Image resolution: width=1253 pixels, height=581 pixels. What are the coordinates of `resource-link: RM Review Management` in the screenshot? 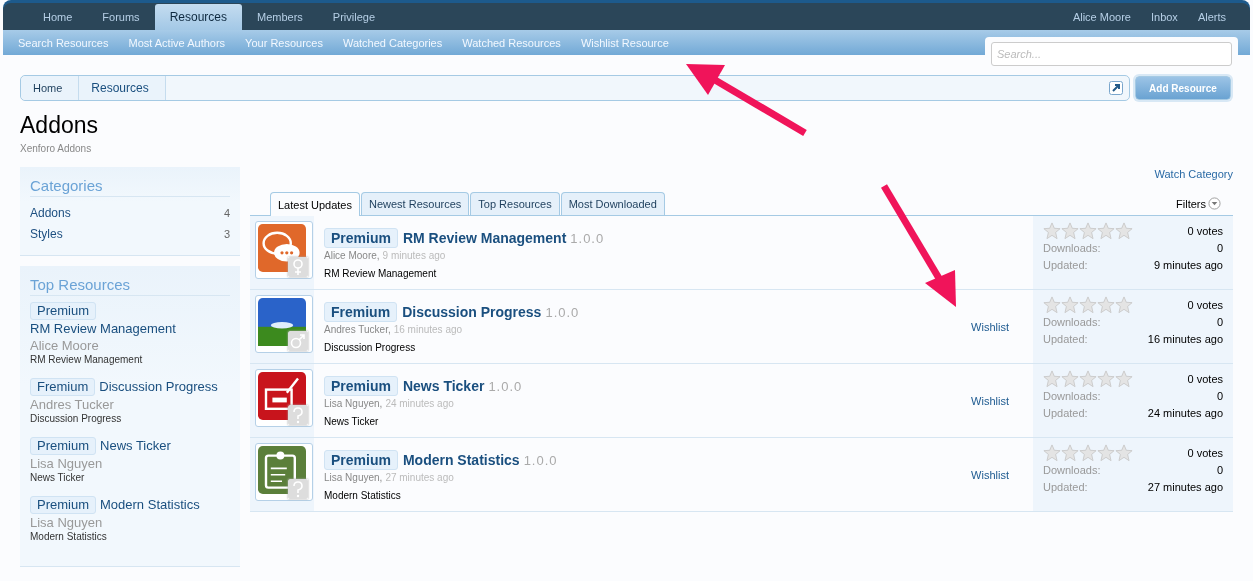 It's located at (103, 328).